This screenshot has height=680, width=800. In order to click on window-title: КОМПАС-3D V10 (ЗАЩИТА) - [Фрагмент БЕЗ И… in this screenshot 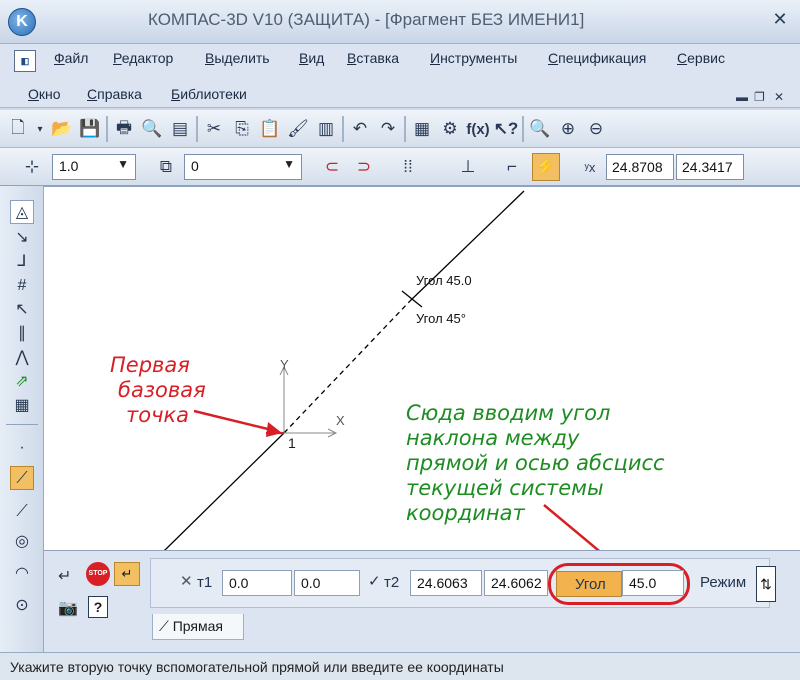, I will do `click(366, 19)`.